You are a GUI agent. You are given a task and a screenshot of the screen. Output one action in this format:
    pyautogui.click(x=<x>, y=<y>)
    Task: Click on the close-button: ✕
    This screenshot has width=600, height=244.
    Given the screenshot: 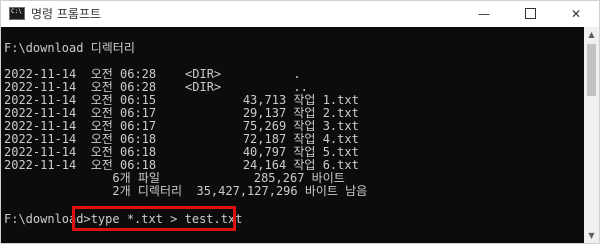 What is the action you would take?
    pyautogui.click(x=576, y=14)
    